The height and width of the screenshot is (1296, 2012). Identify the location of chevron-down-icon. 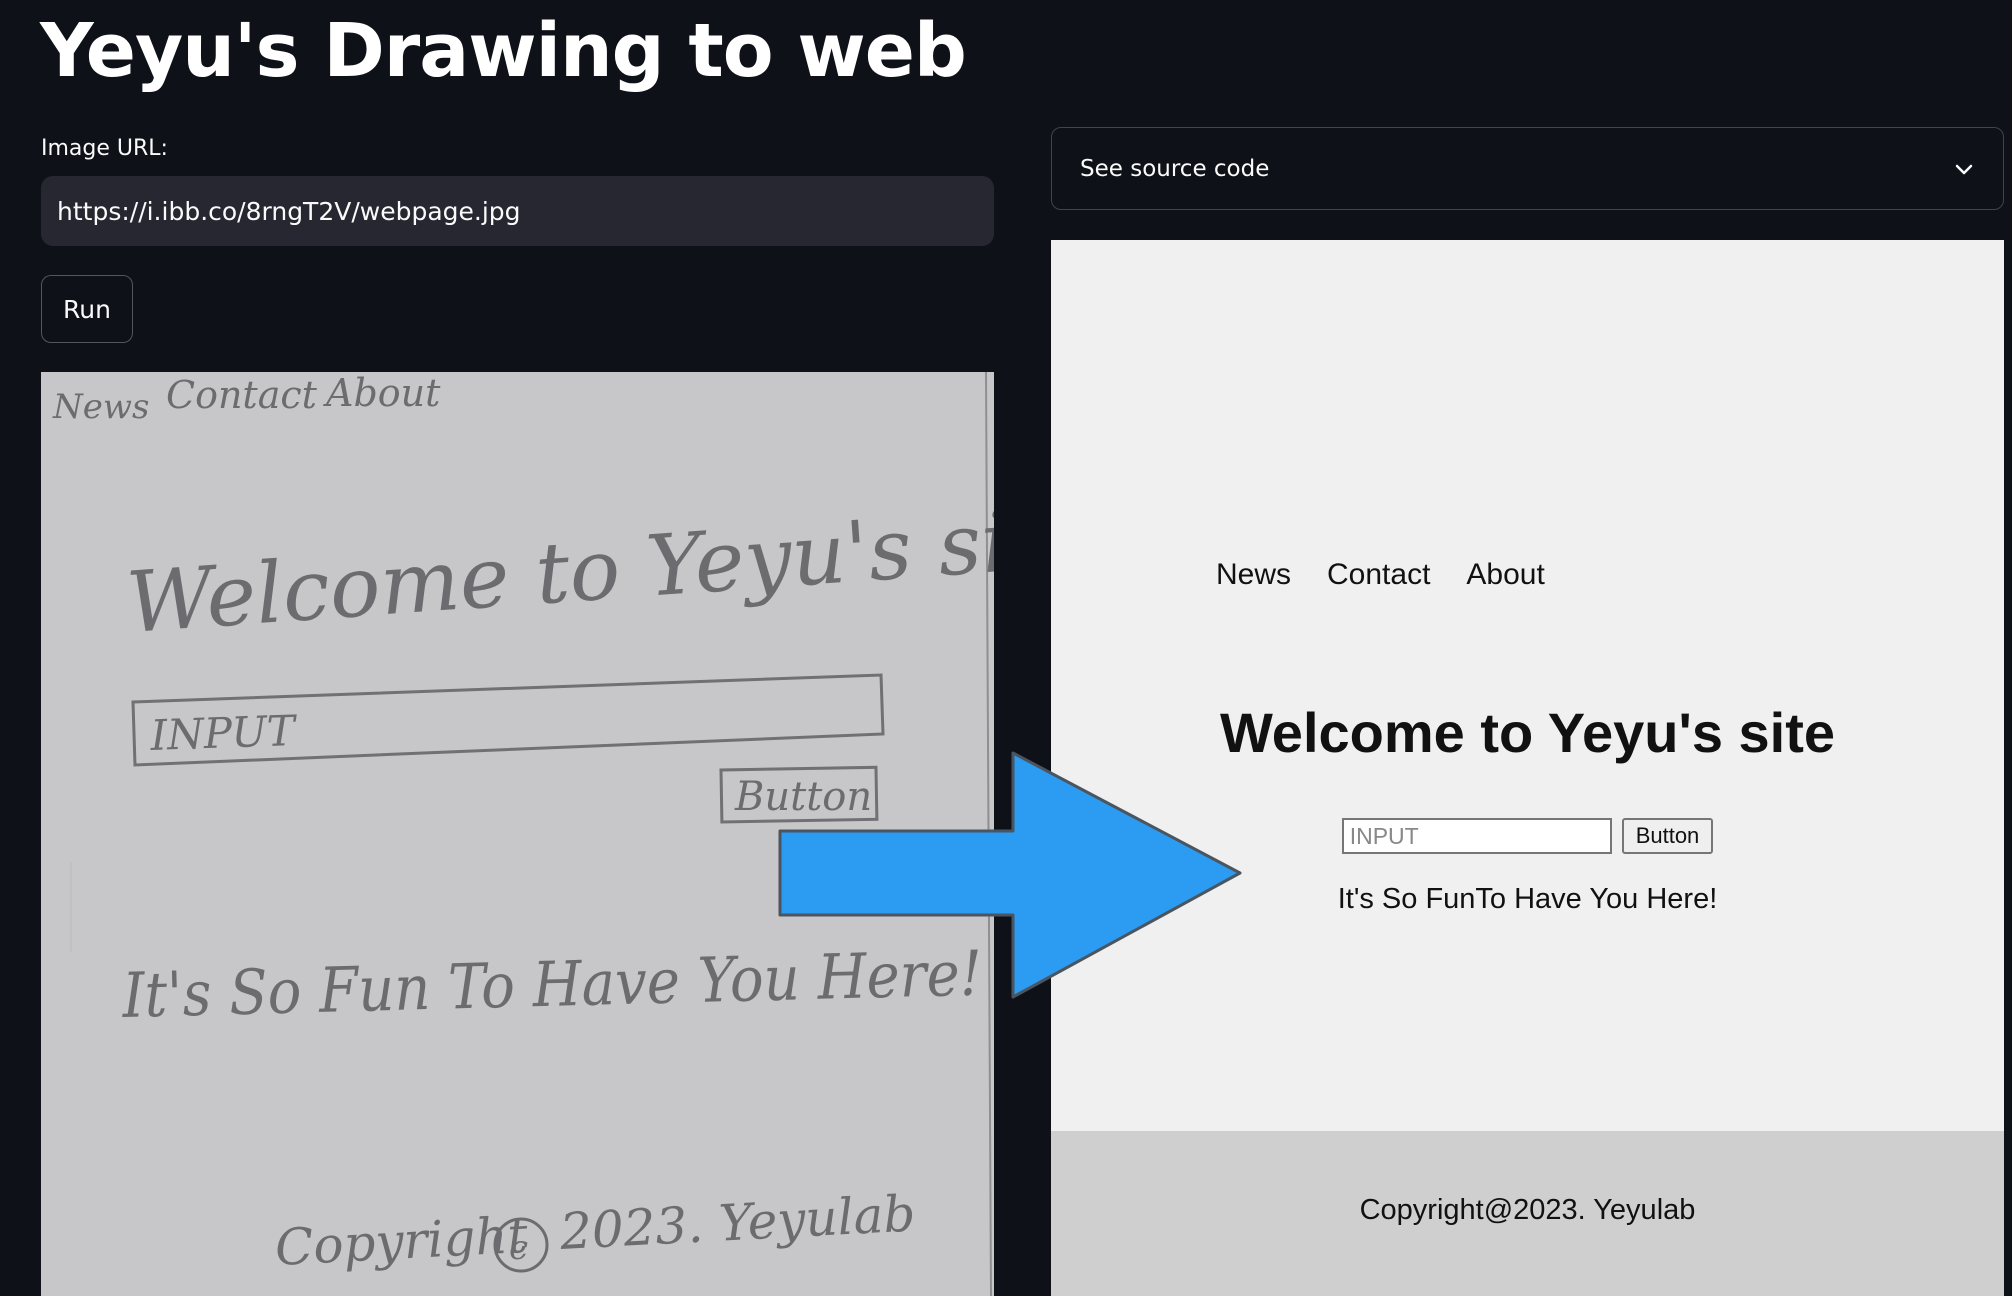
(1964, 169).